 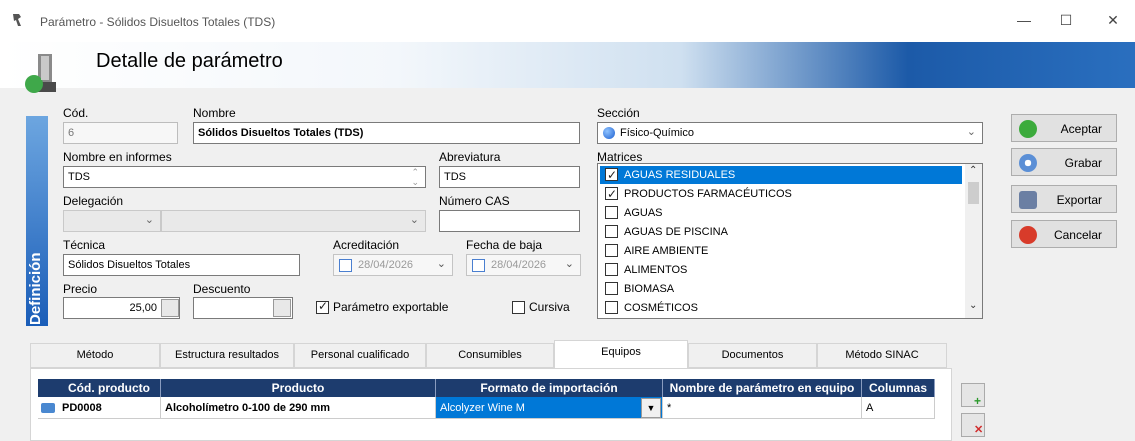 What do you see at coordinates (676, 232) in the screenshot?
I see `matriz-label: AGUAS DE PISCINA` at bounding box center [676, 232].